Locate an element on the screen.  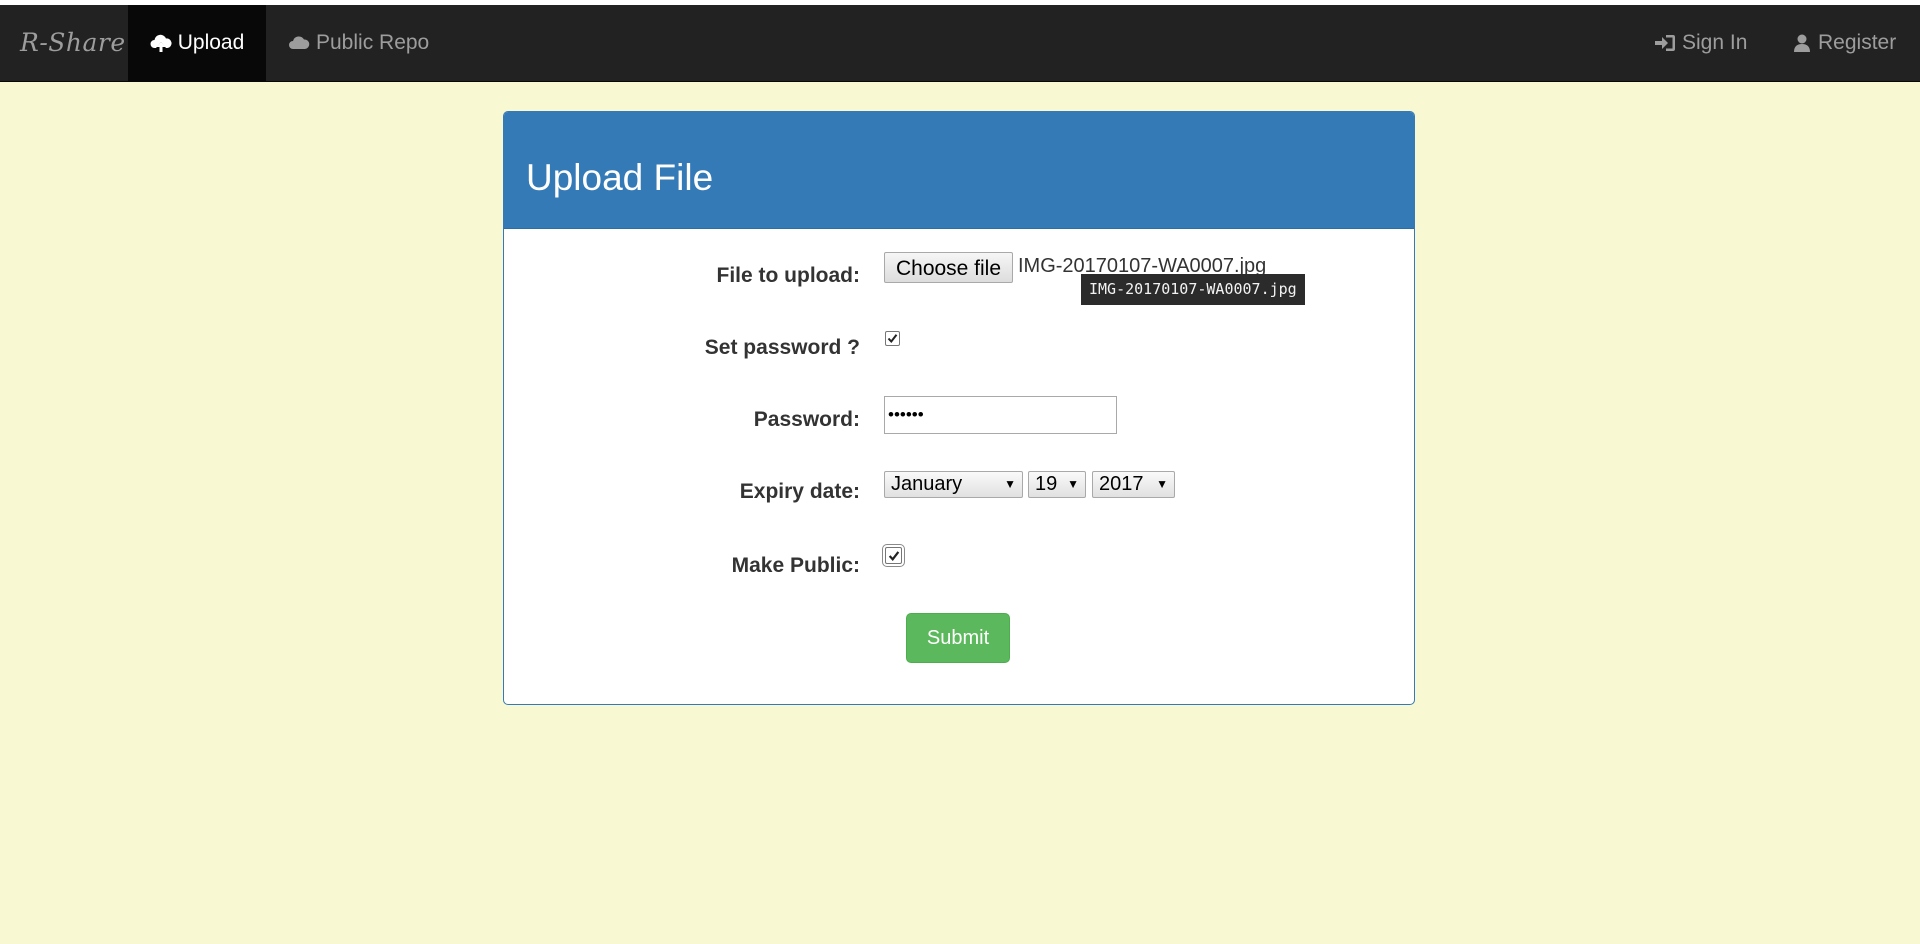
nav-sign-in-label: Sign In is located at coordinates (1715, 42).